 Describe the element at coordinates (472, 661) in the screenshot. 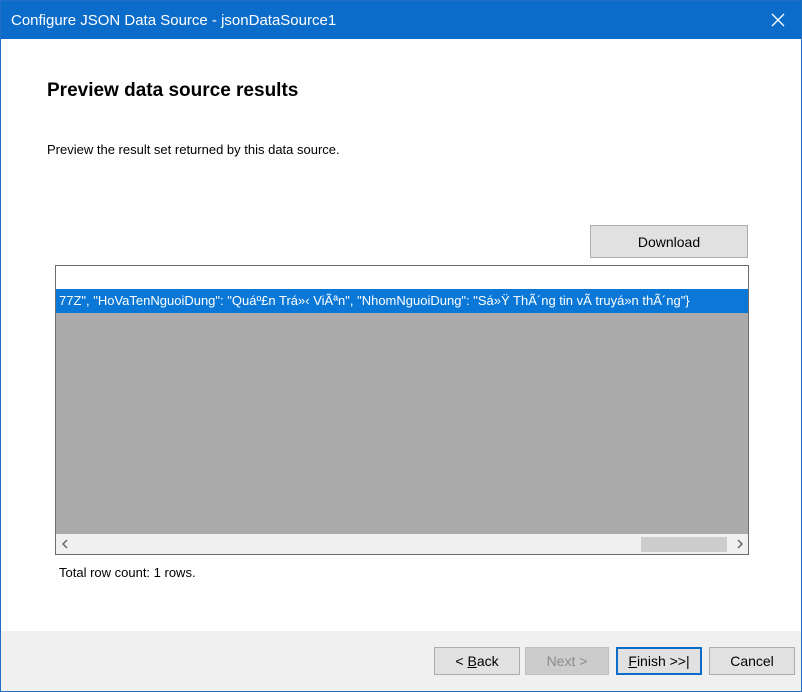

I see `back-mnemonic: B` at that location.